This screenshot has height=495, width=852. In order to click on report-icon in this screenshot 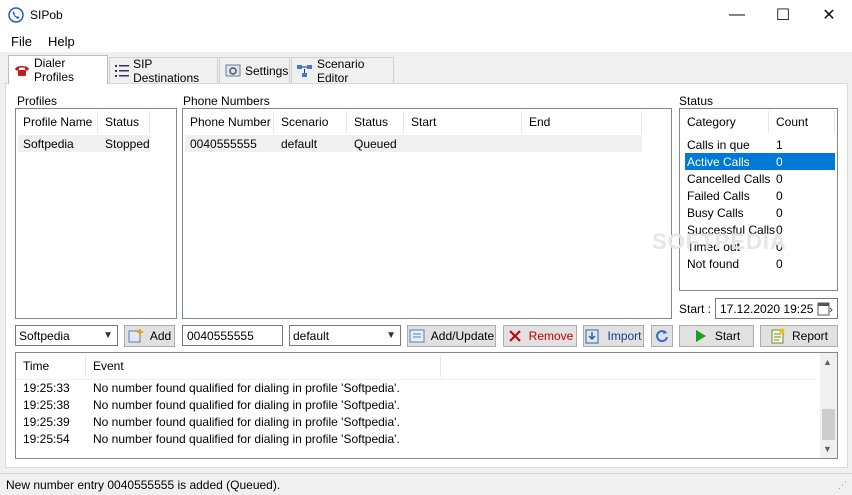, I will do `click(778, 336)`.